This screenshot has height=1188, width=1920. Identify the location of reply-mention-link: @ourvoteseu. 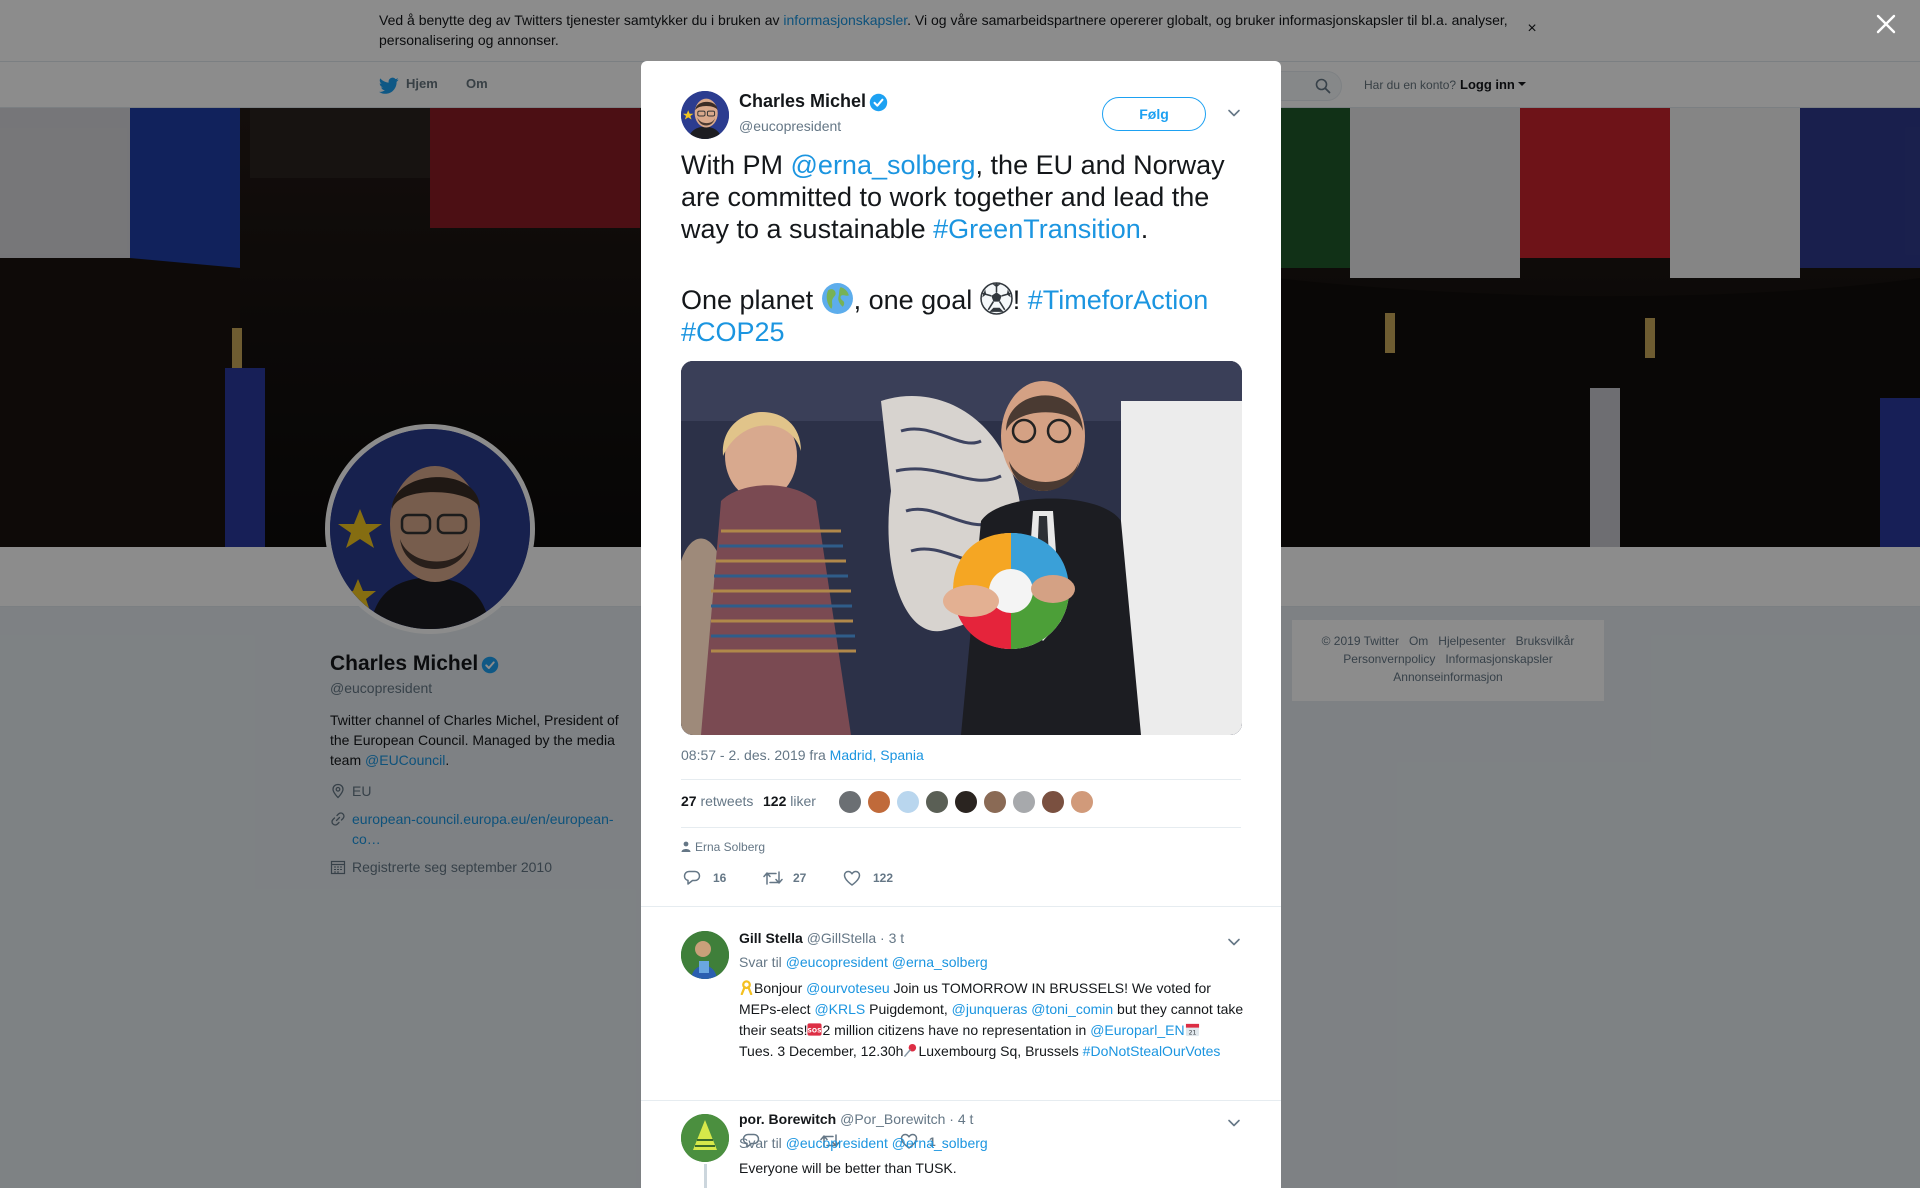
(847, 988).